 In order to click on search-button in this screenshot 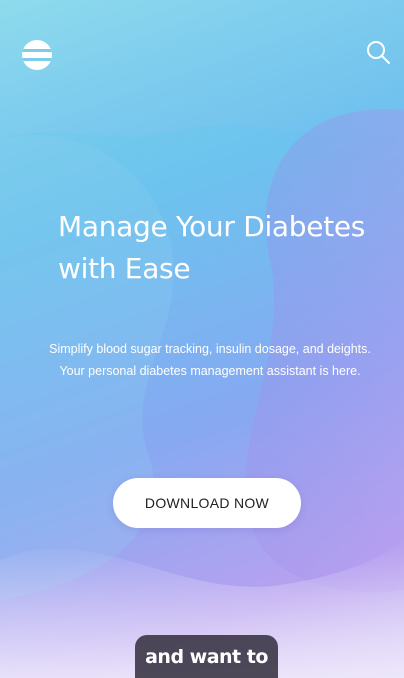, I will do `click(378, 52)`.